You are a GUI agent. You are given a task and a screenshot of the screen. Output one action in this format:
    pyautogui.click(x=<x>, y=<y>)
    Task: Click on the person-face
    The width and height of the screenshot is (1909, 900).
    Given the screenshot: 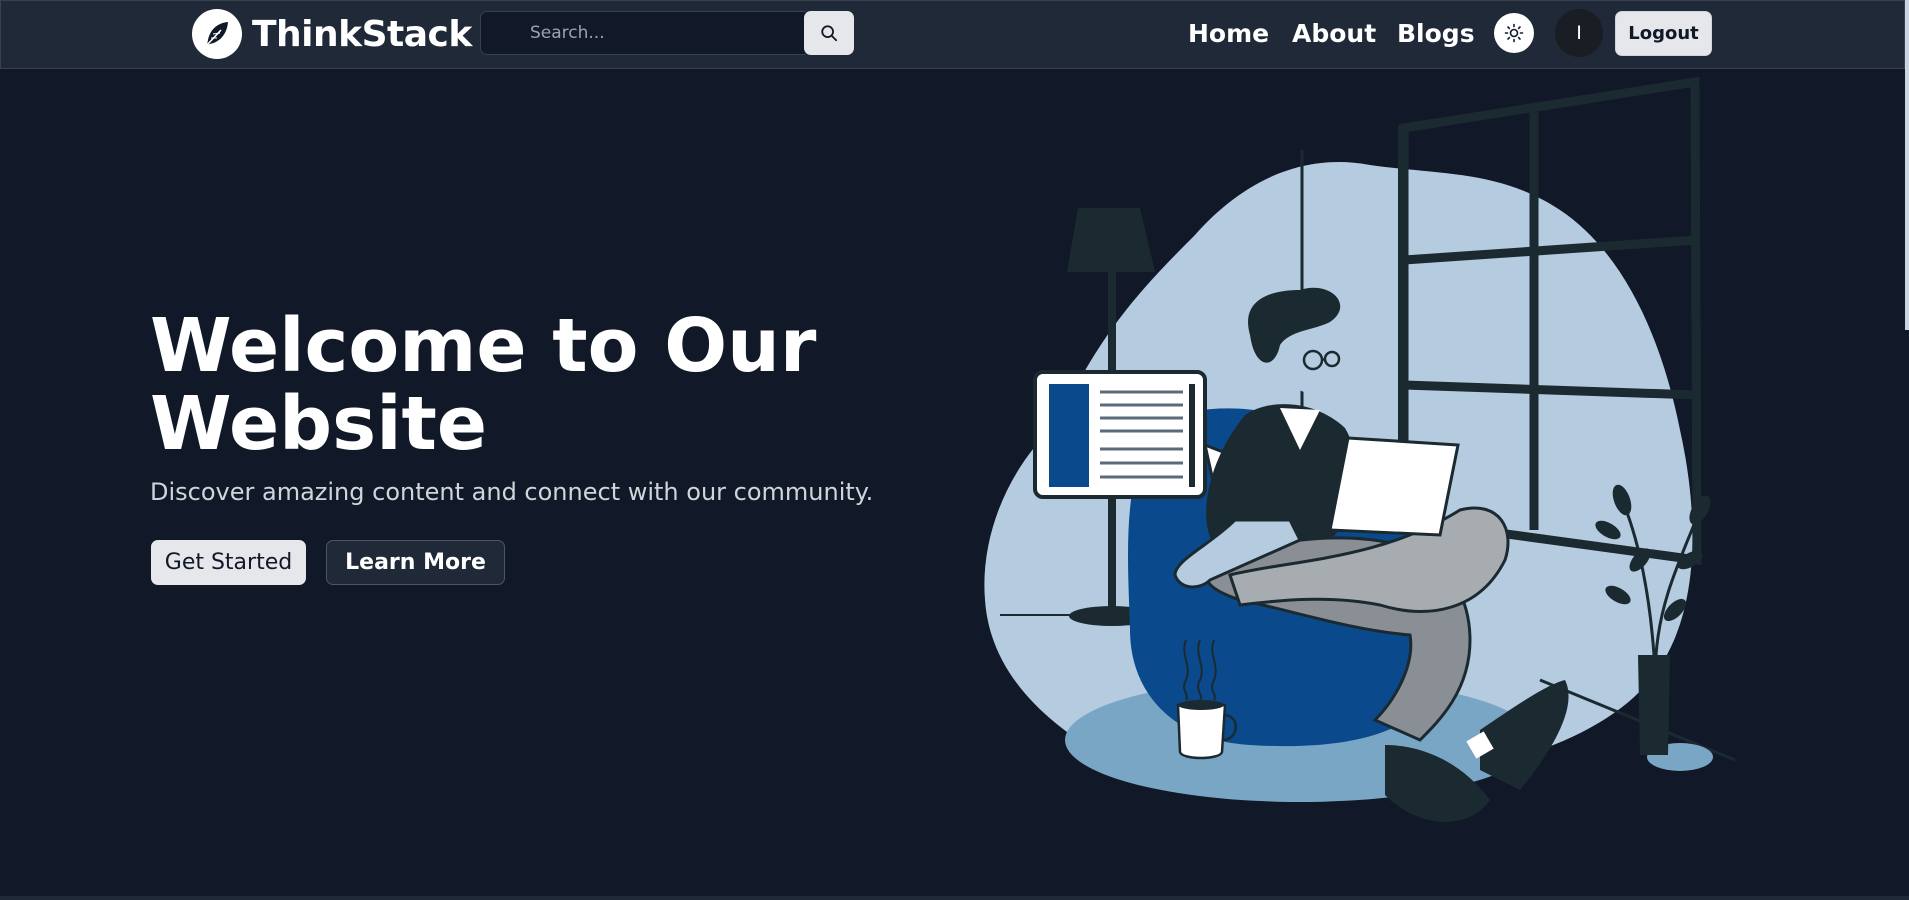 What is the action you would take?
    pyautogui.click(x=1310, y=360)
    